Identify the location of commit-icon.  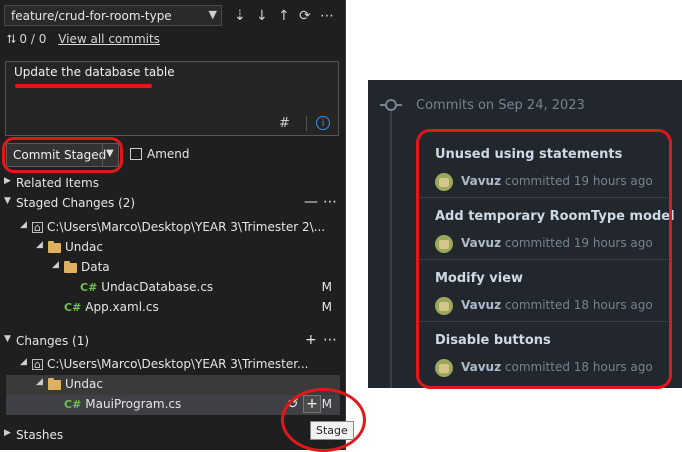
(391, 105).